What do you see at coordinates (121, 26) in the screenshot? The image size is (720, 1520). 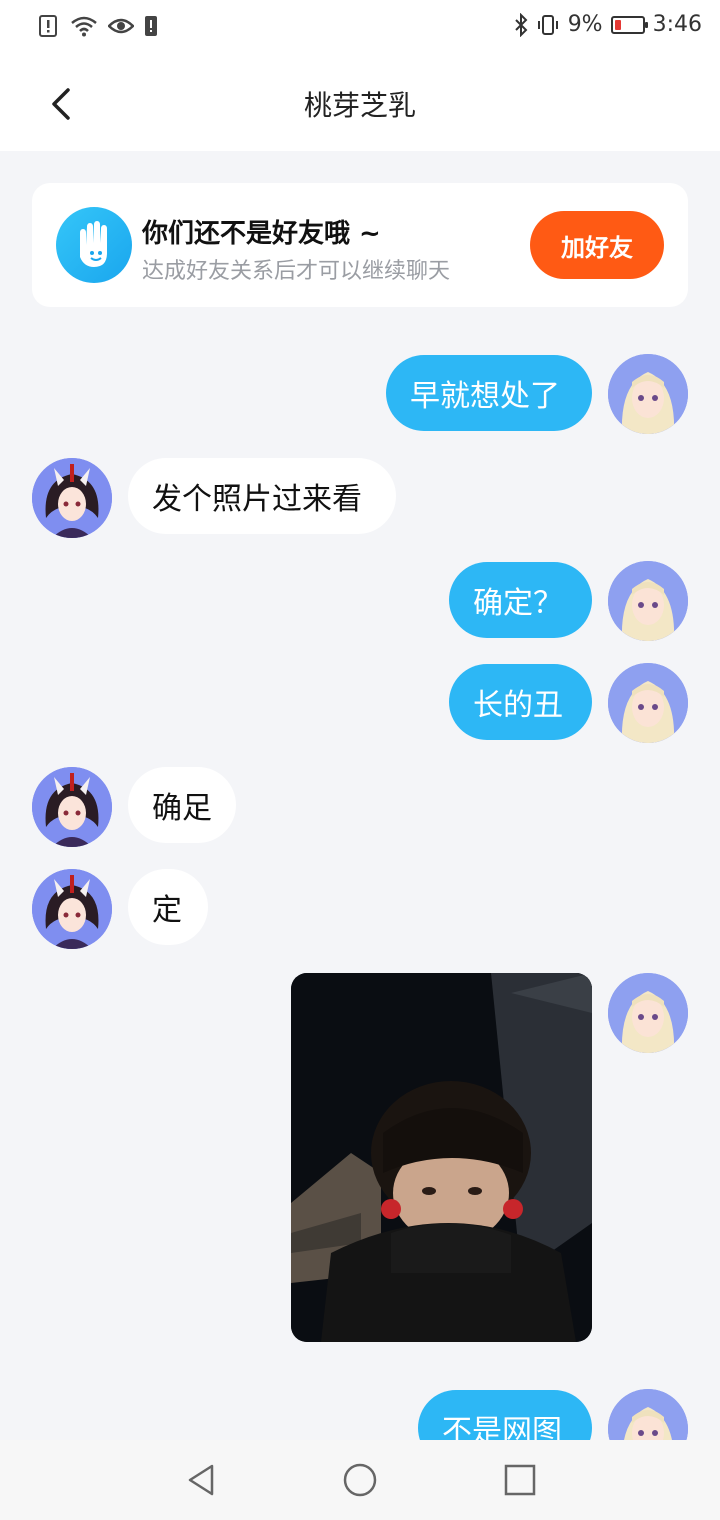 I see `eye-icon` at bounding box center [121, 26].